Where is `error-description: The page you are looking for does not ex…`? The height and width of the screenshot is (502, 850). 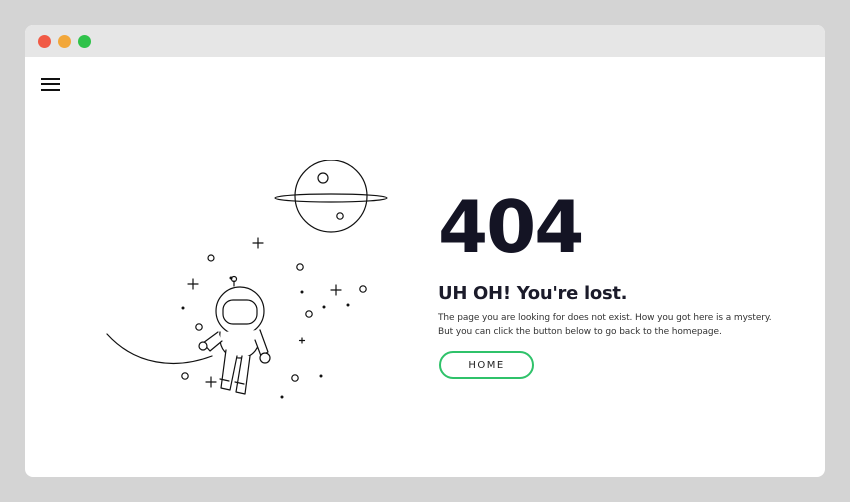
error-description: The page you are looking for does not ex… is located at coordinates (608, 325).